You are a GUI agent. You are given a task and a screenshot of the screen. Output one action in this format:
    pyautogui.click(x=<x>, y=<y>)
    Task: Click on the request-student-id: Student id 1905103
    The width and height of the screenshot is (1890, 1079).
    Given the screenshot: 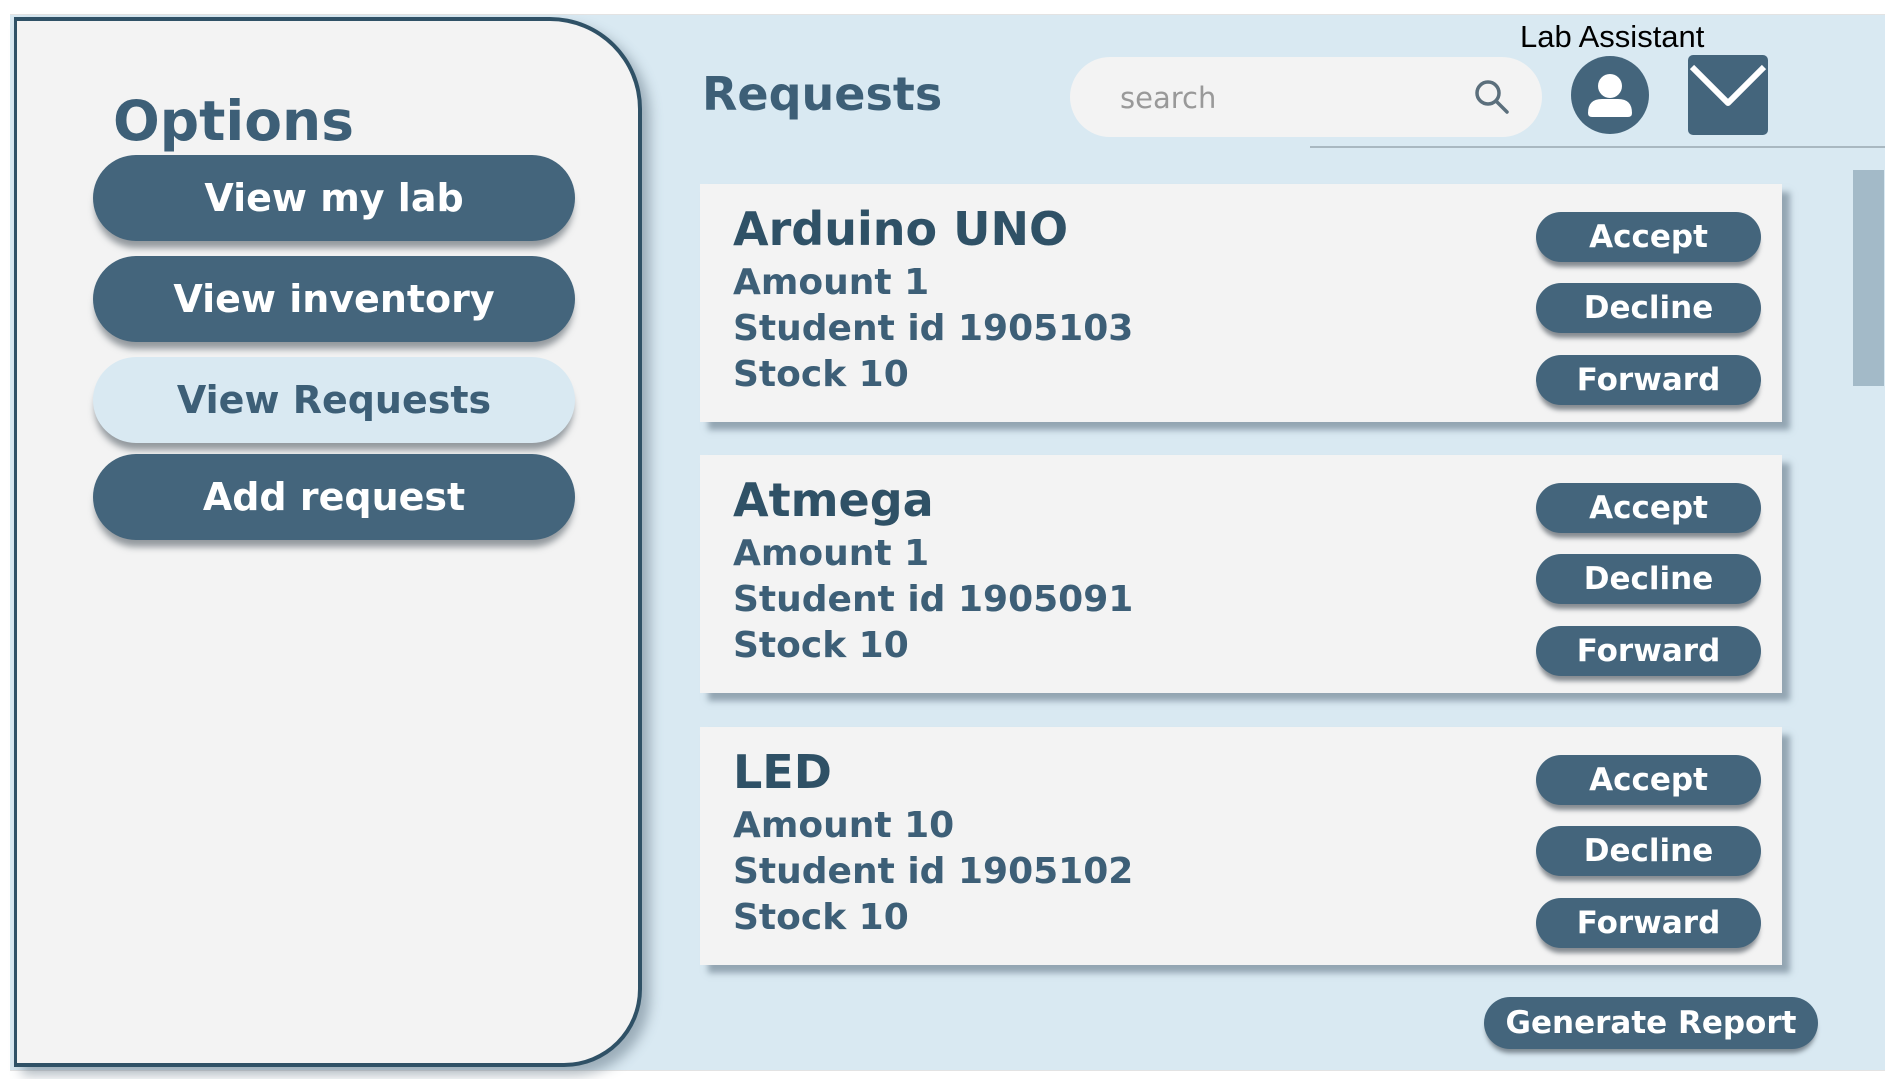 What is the action you would take?
    pyautogui.click(x=933, y=328)
    